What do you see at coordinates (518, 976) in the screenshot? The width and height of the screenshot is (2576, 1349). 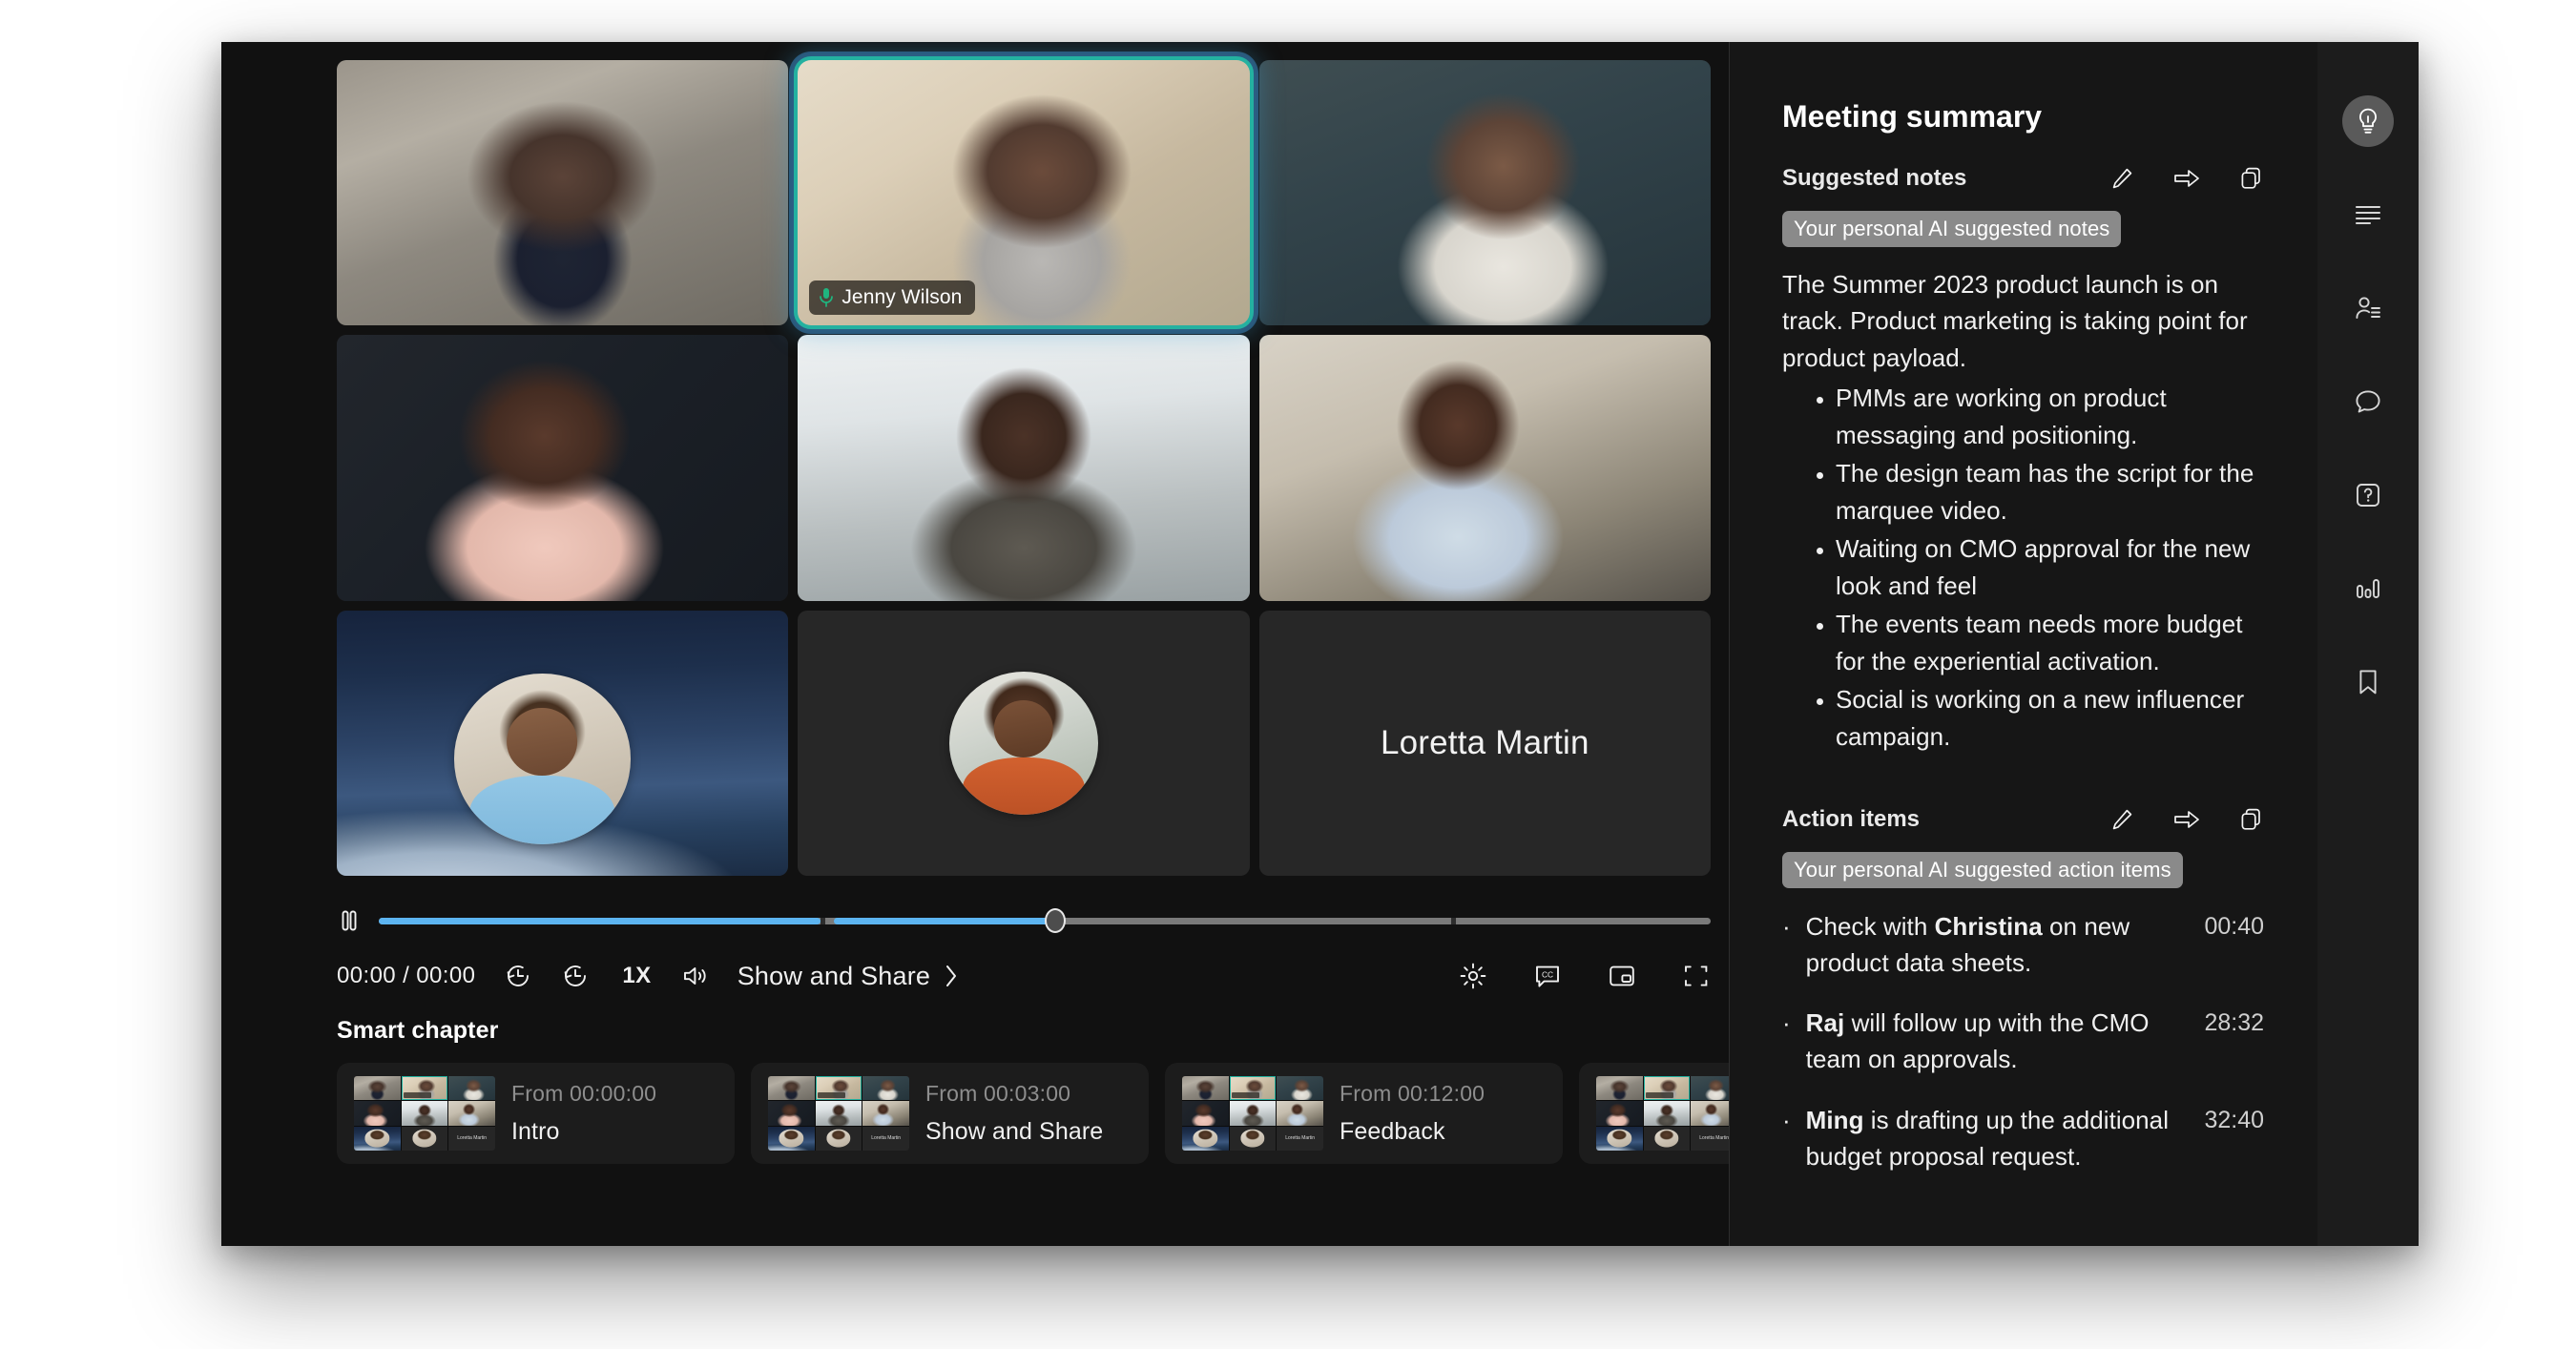 I see `rewind-10-icon` at bounding box center [518, 976].